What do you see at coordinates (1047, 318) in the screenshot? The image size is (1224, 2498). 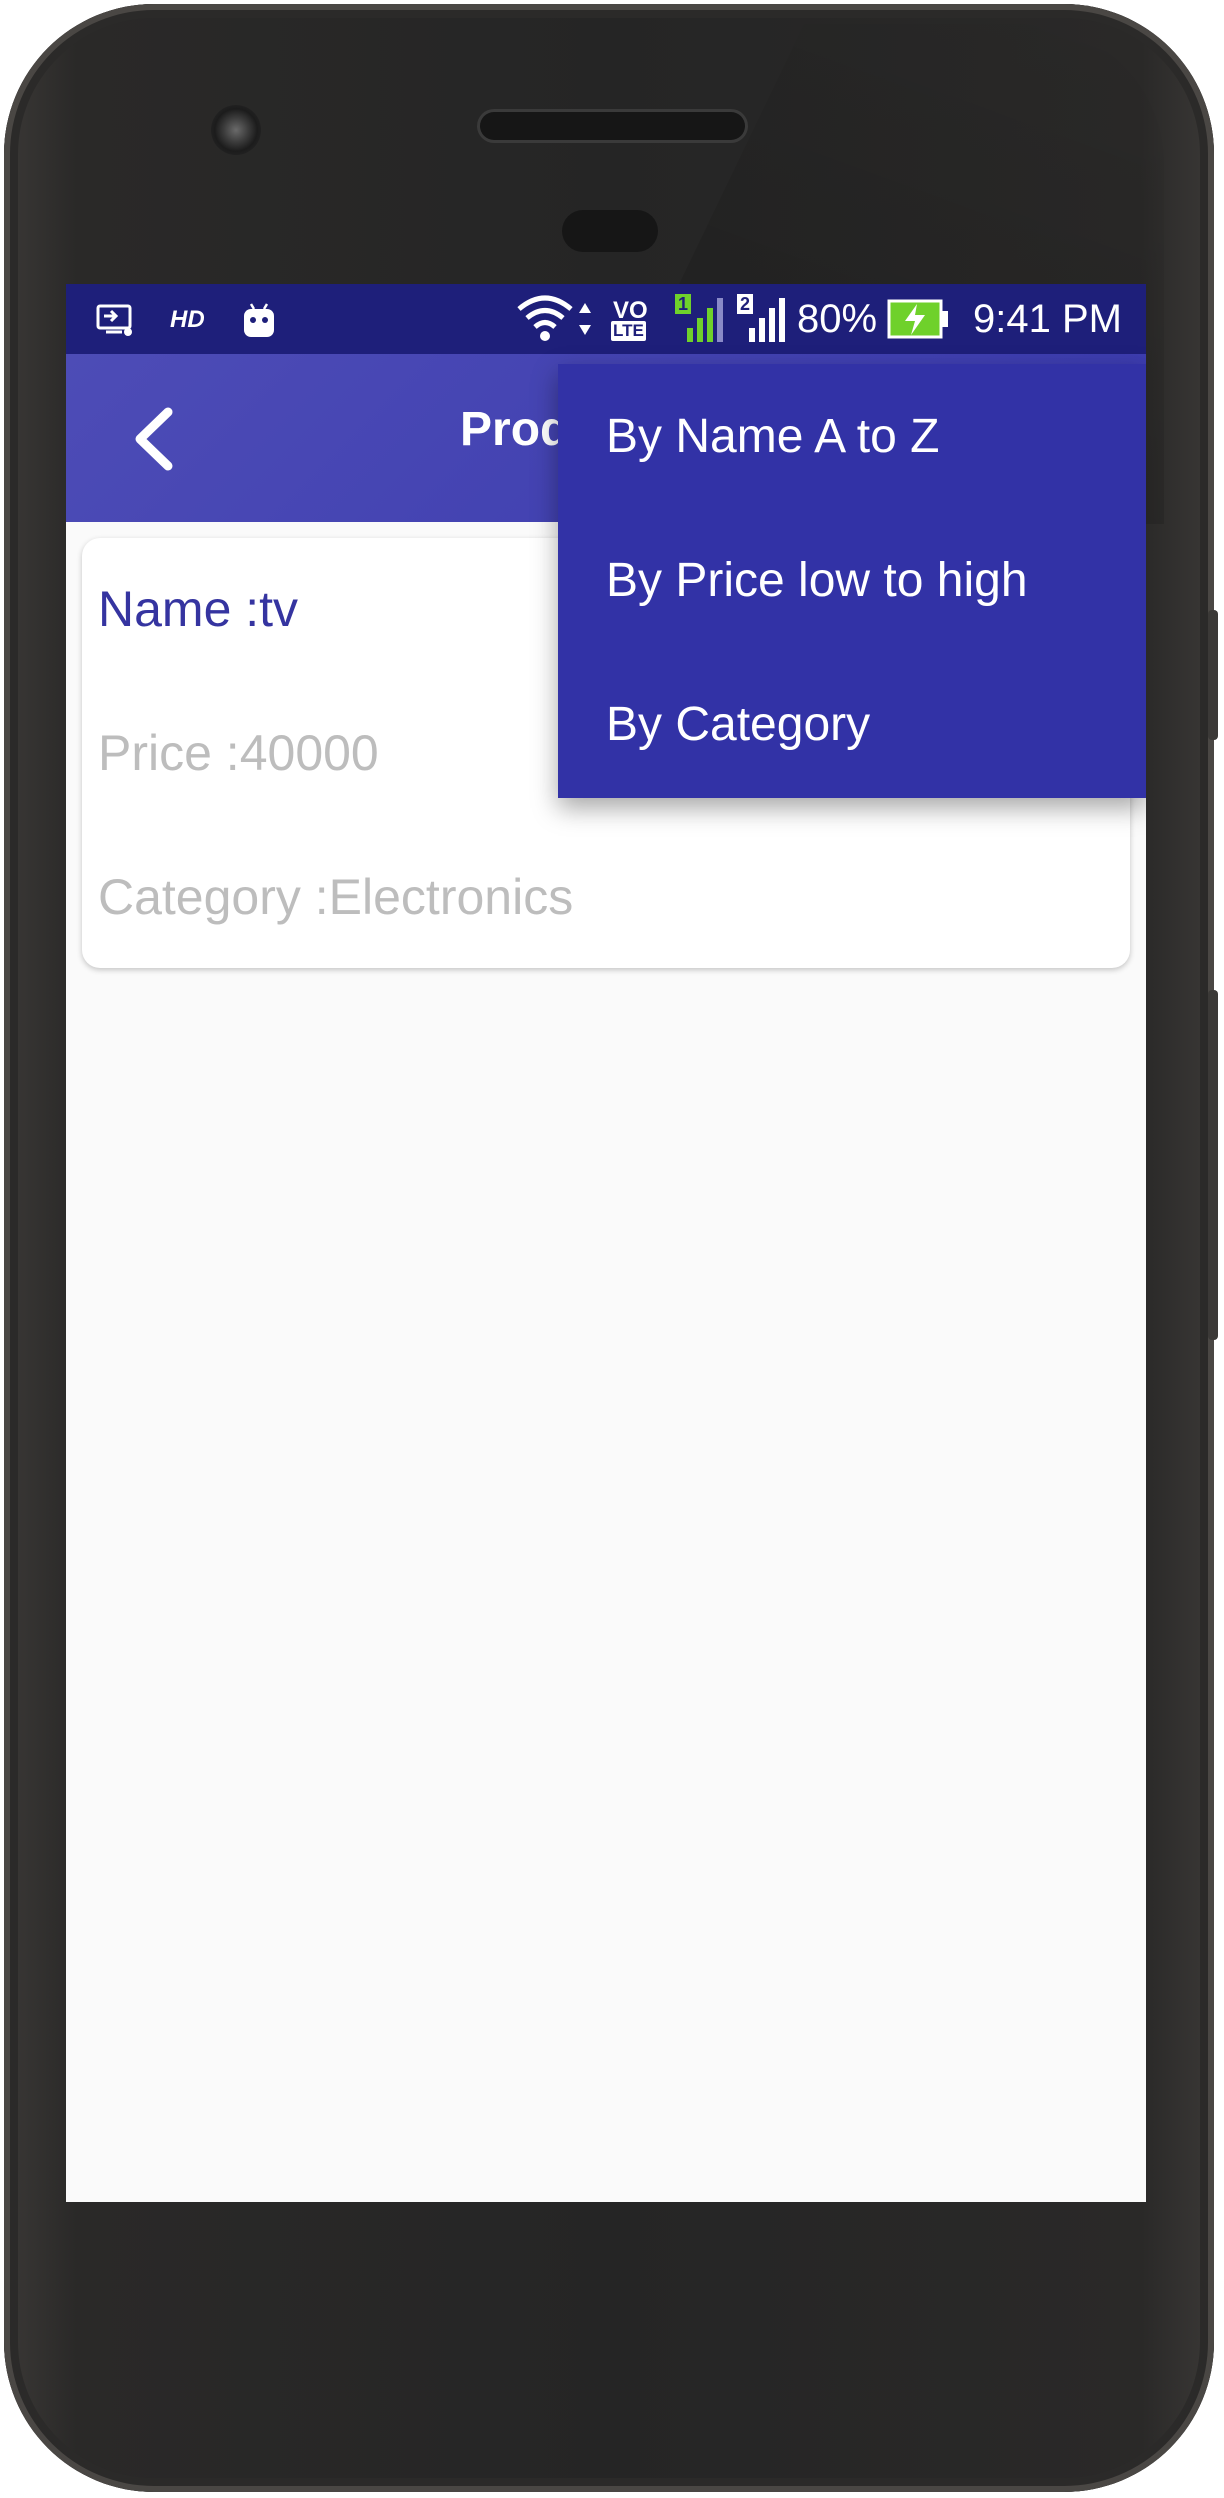 I see `clock: 9:41 PM` at bounding box center [1047, 318].